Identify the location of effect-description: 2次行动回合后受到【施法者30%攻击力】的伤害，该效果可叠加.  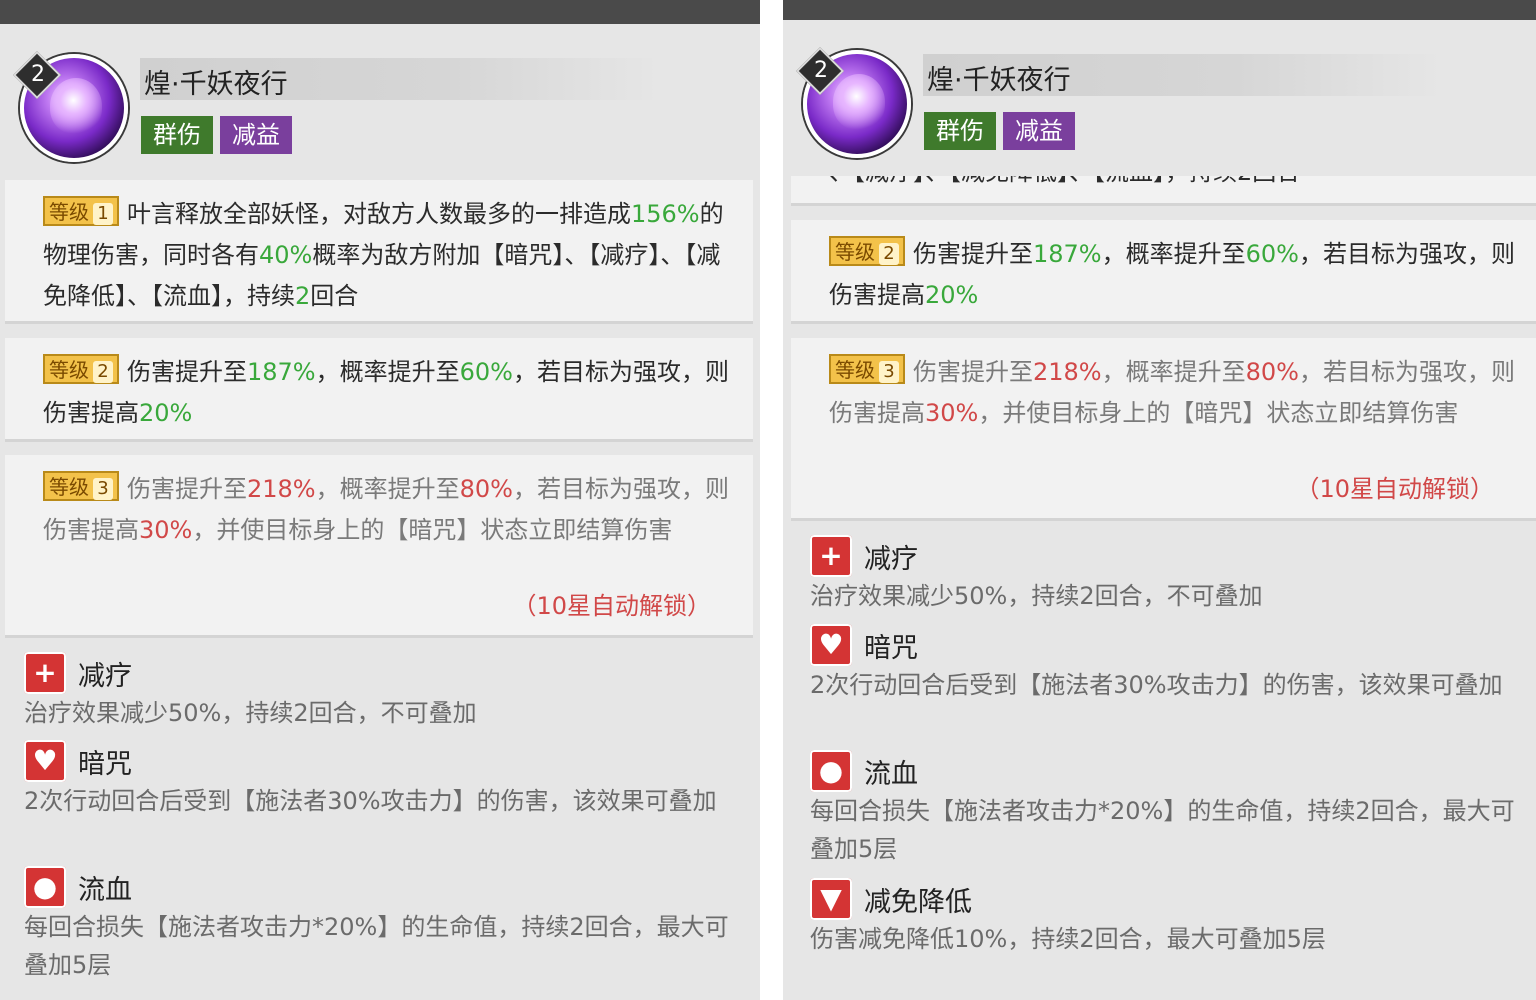
(370, 801).